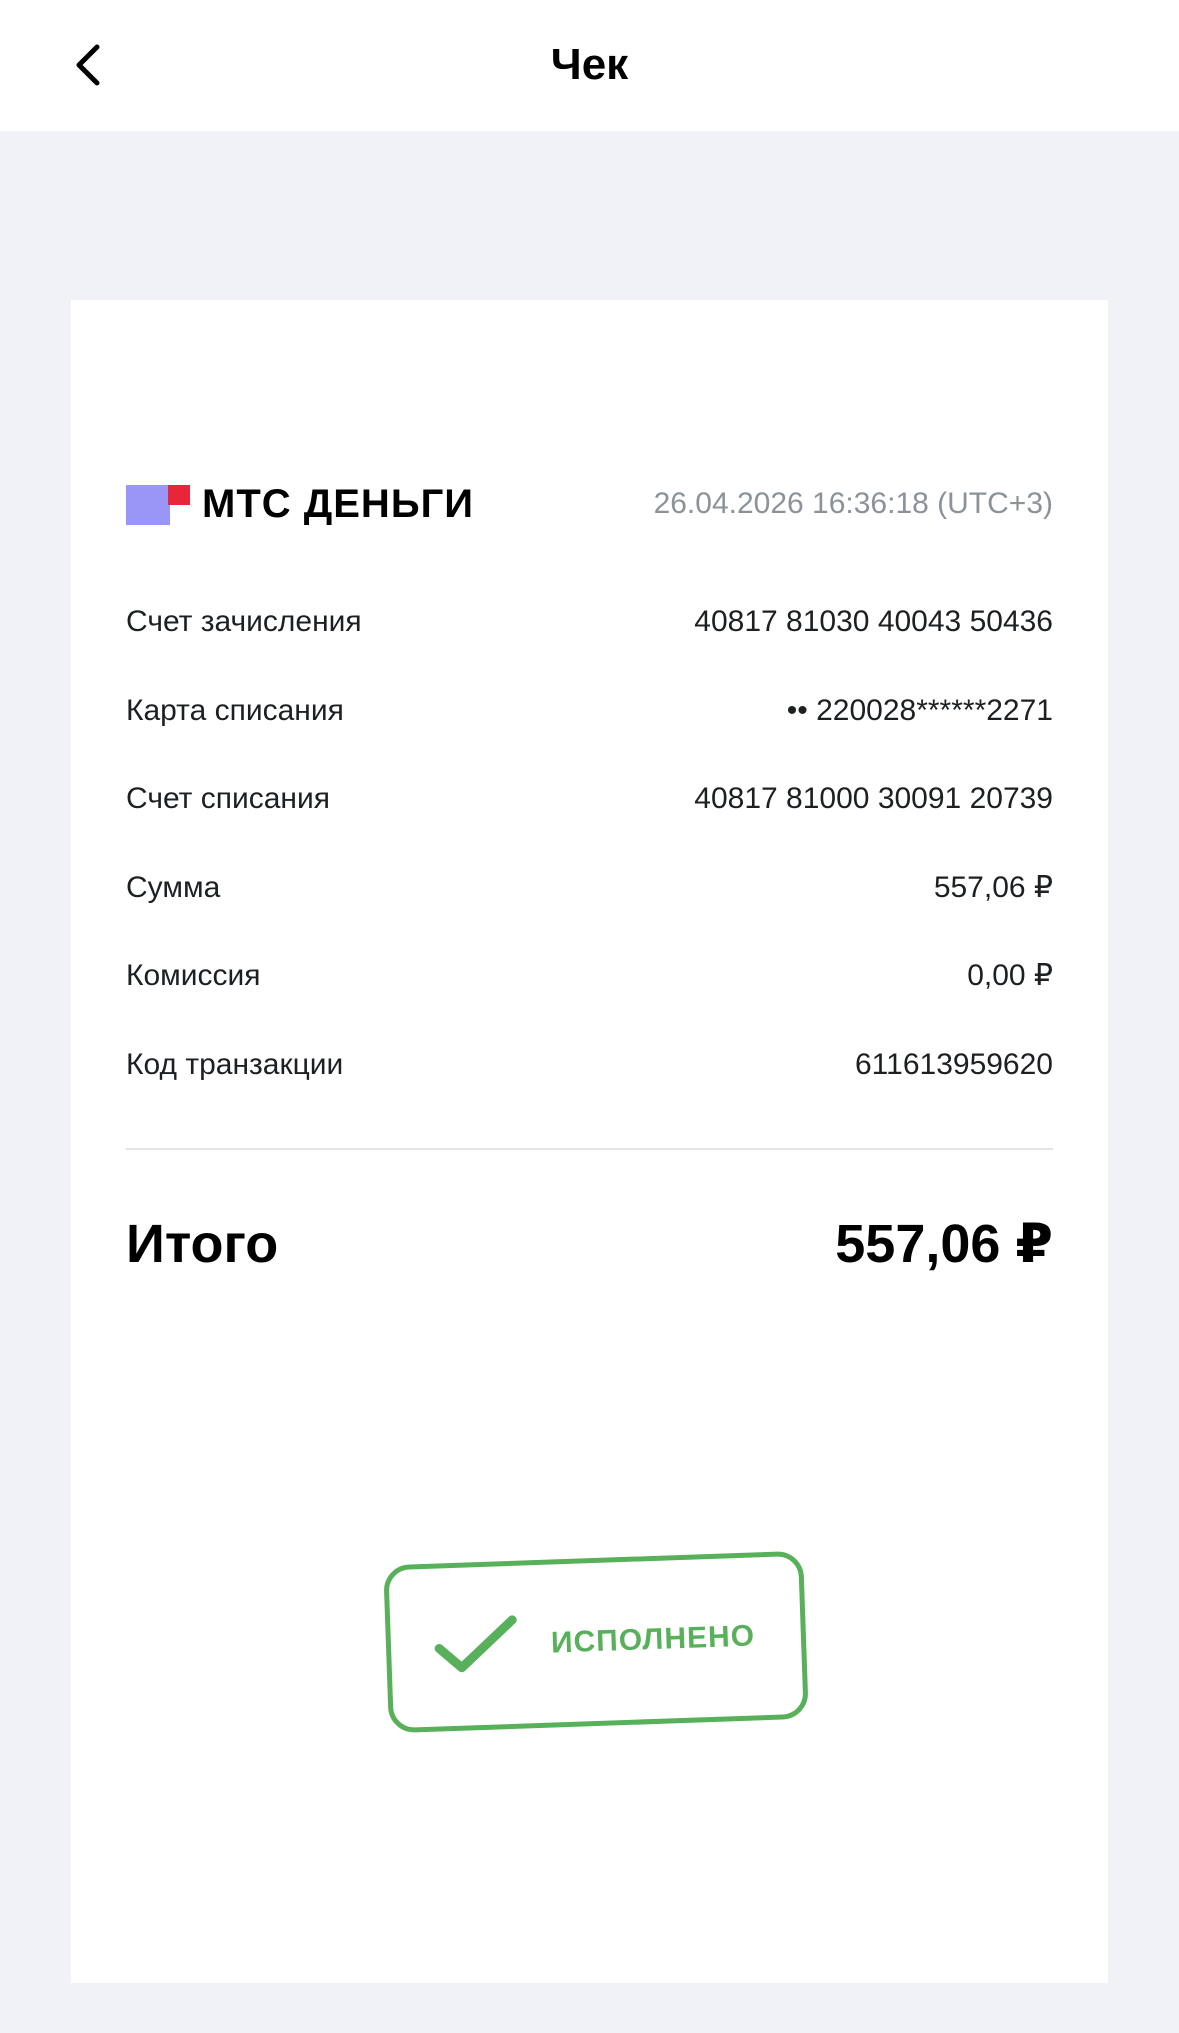  What do you see at coordinates (193, 976) in the screenshot?
I see `detail-label: Комиссия` at bounding box center [193, 976].